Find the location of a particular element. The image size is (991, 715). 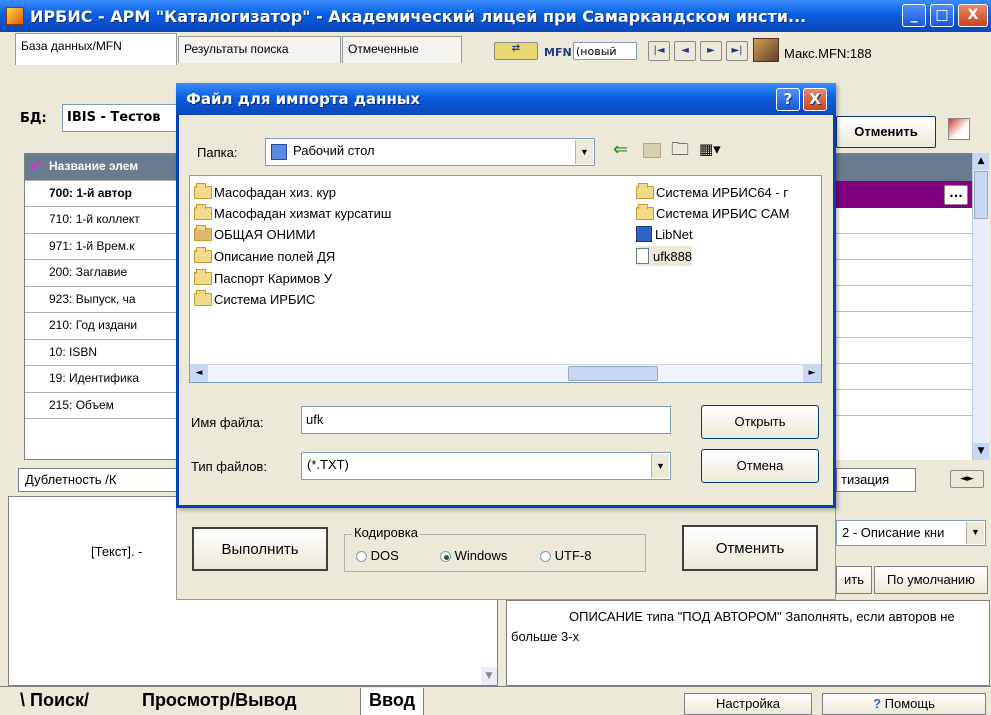

filename-input: ufk is located at coordinates (486, 420).